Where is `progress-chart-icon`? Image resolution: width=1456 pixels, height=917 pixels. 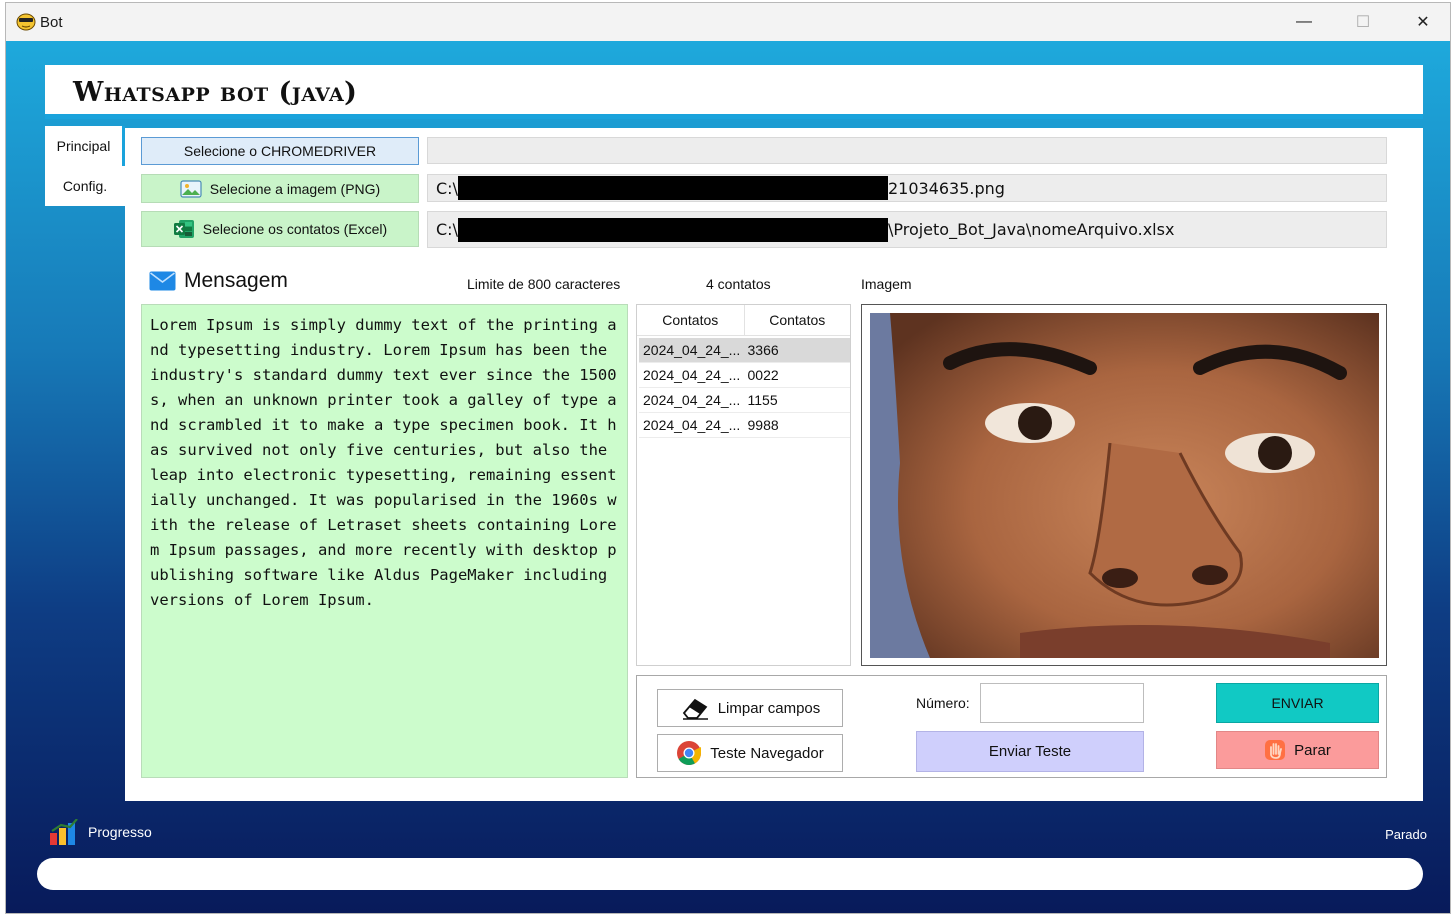 progress-chart-icon is located at coordinates (64, 832).